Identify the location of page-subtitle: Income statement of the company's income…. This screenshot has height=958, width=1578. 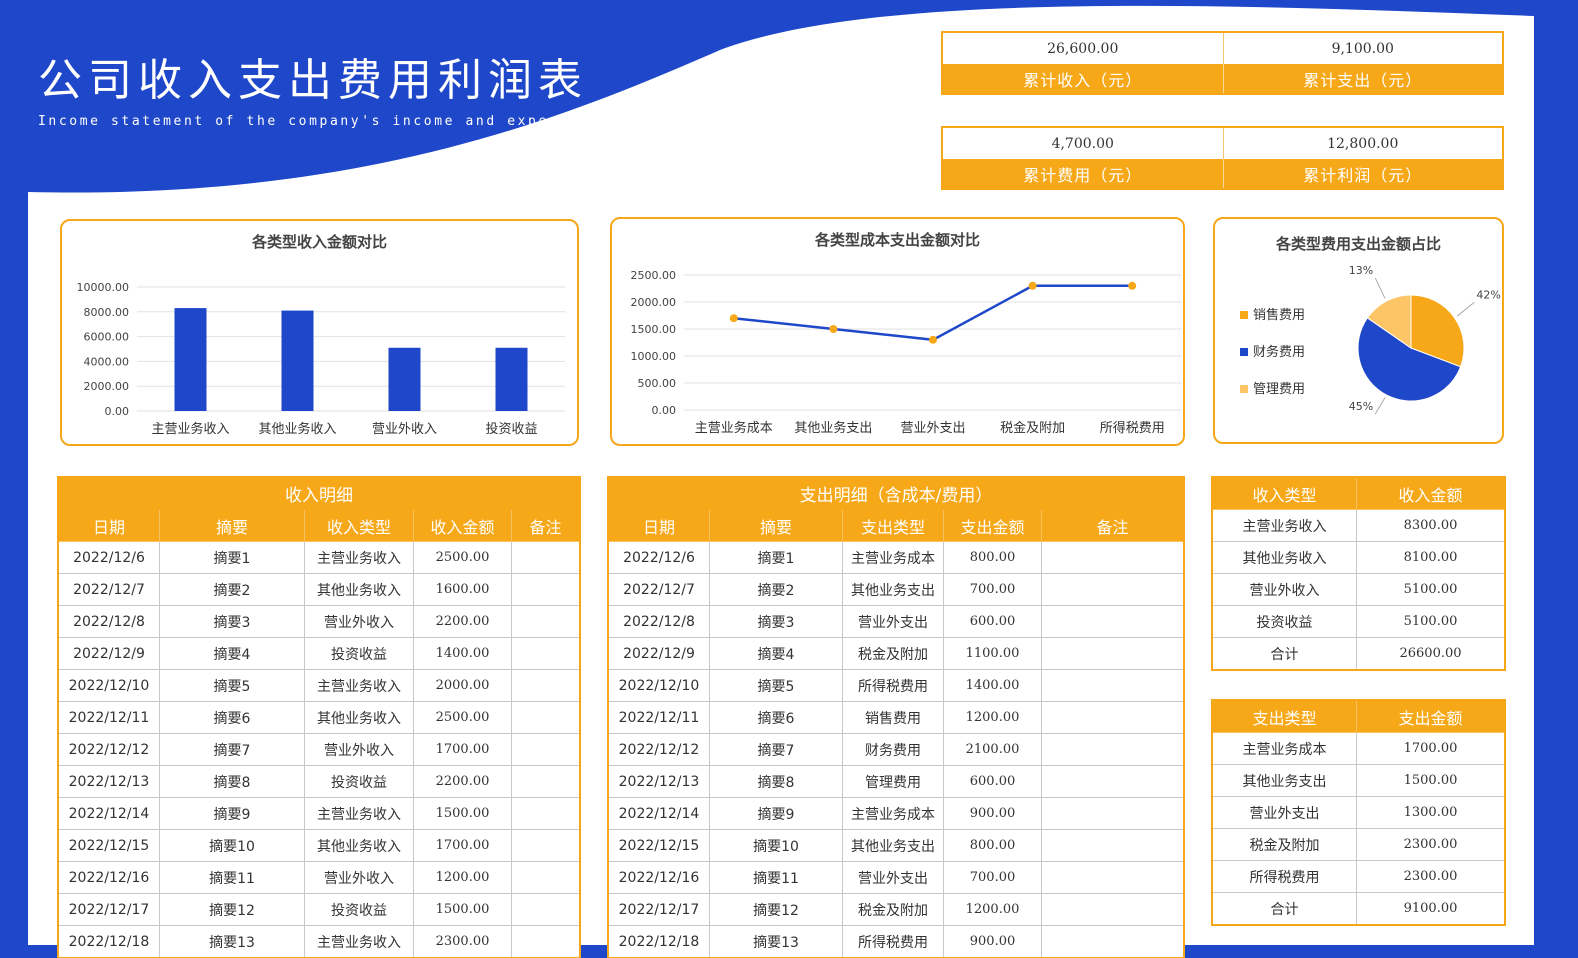
(314, 121).